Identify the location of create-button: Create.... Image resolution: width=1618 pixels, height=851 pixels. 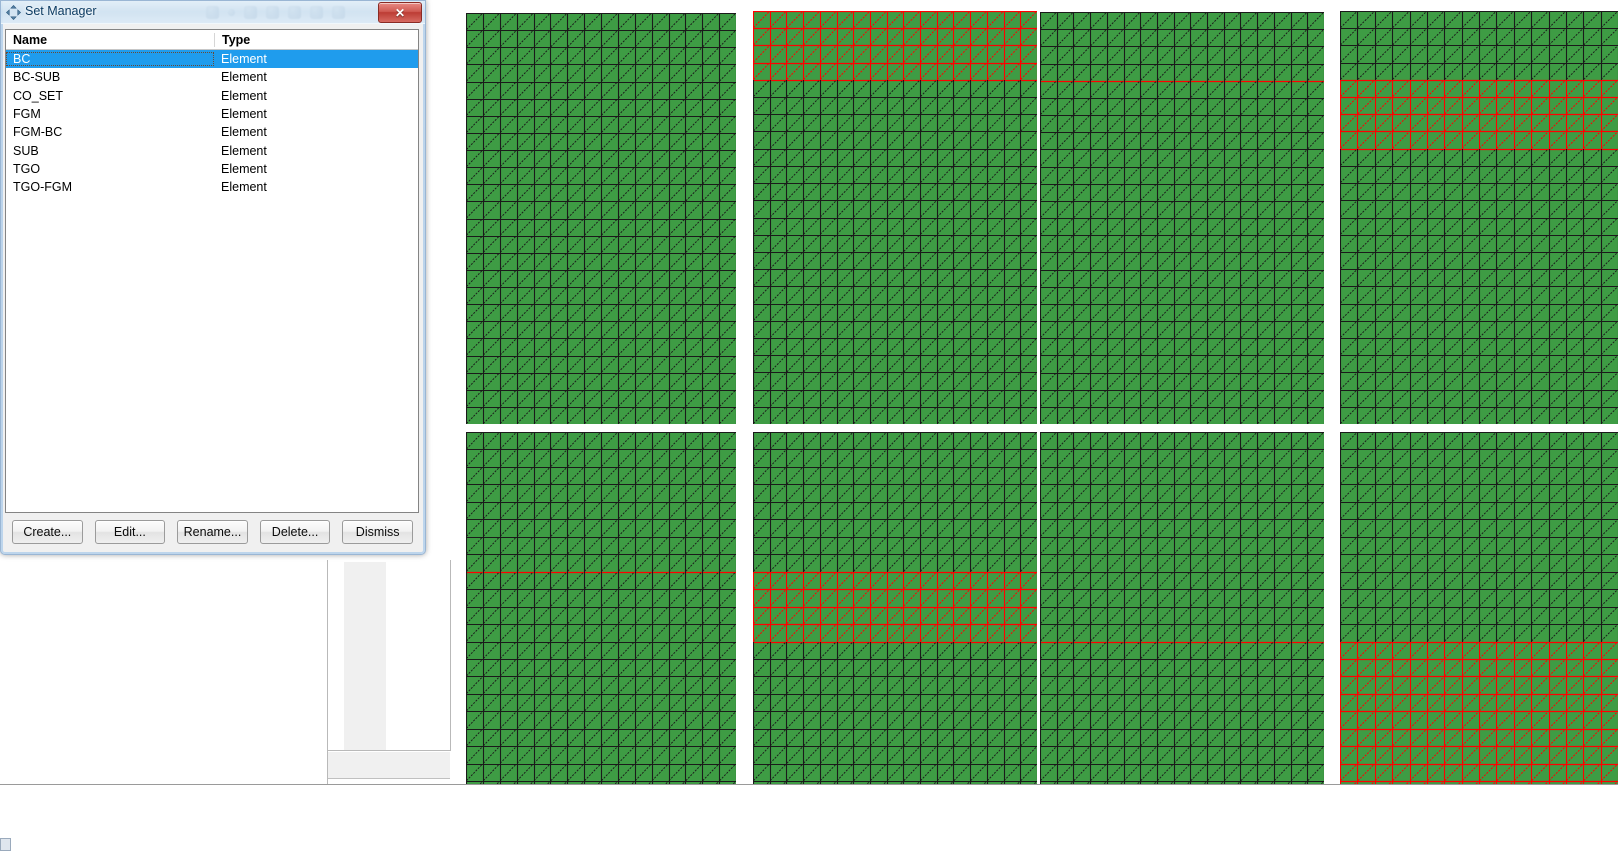
(47, 532).